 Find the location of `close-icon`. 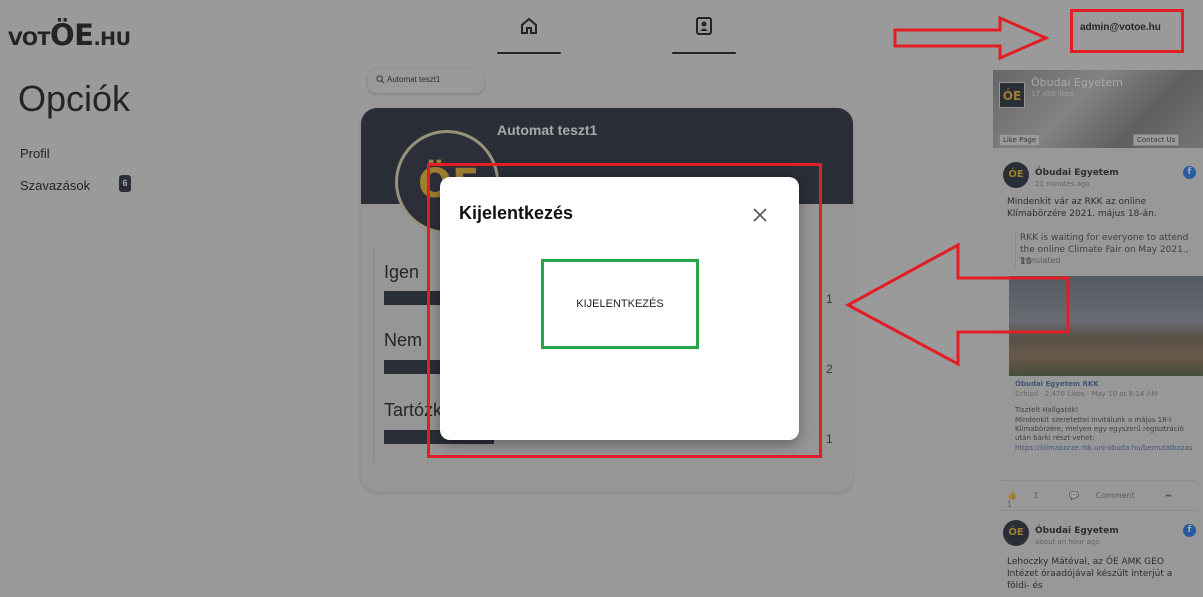

close-icon is located at coordinates (760, 215).